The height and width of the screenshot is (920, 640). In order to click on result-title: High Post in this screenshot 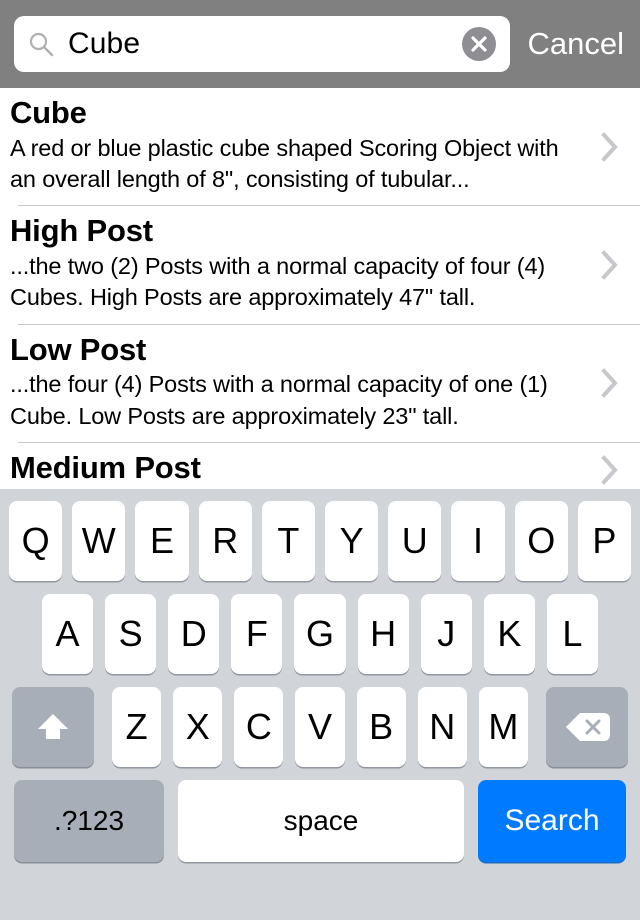, I will do `click(81, 231)`.